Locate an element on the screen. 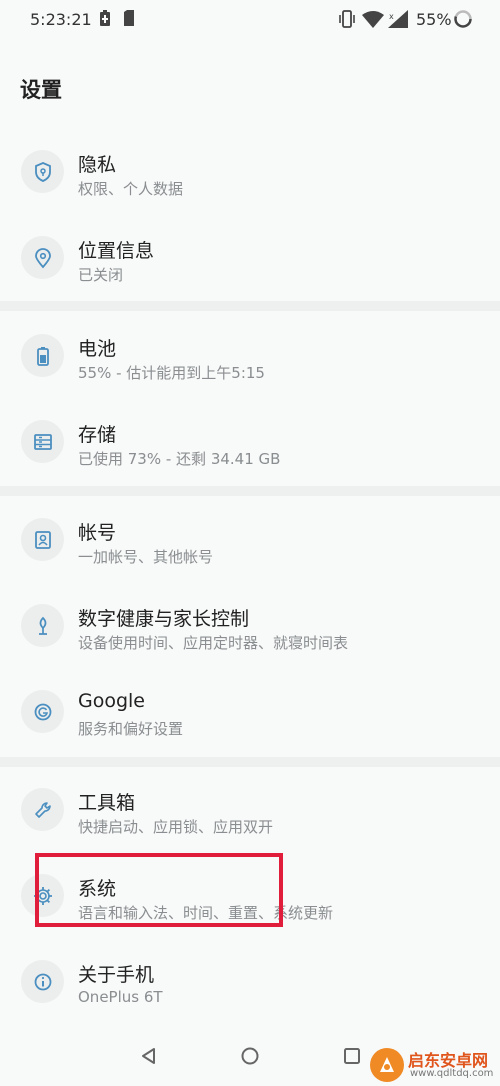 The image size is (500, 1086). settings-item-accounts: 帐号 一加帐号、其他帐号 is located at coordinates (250, 541).